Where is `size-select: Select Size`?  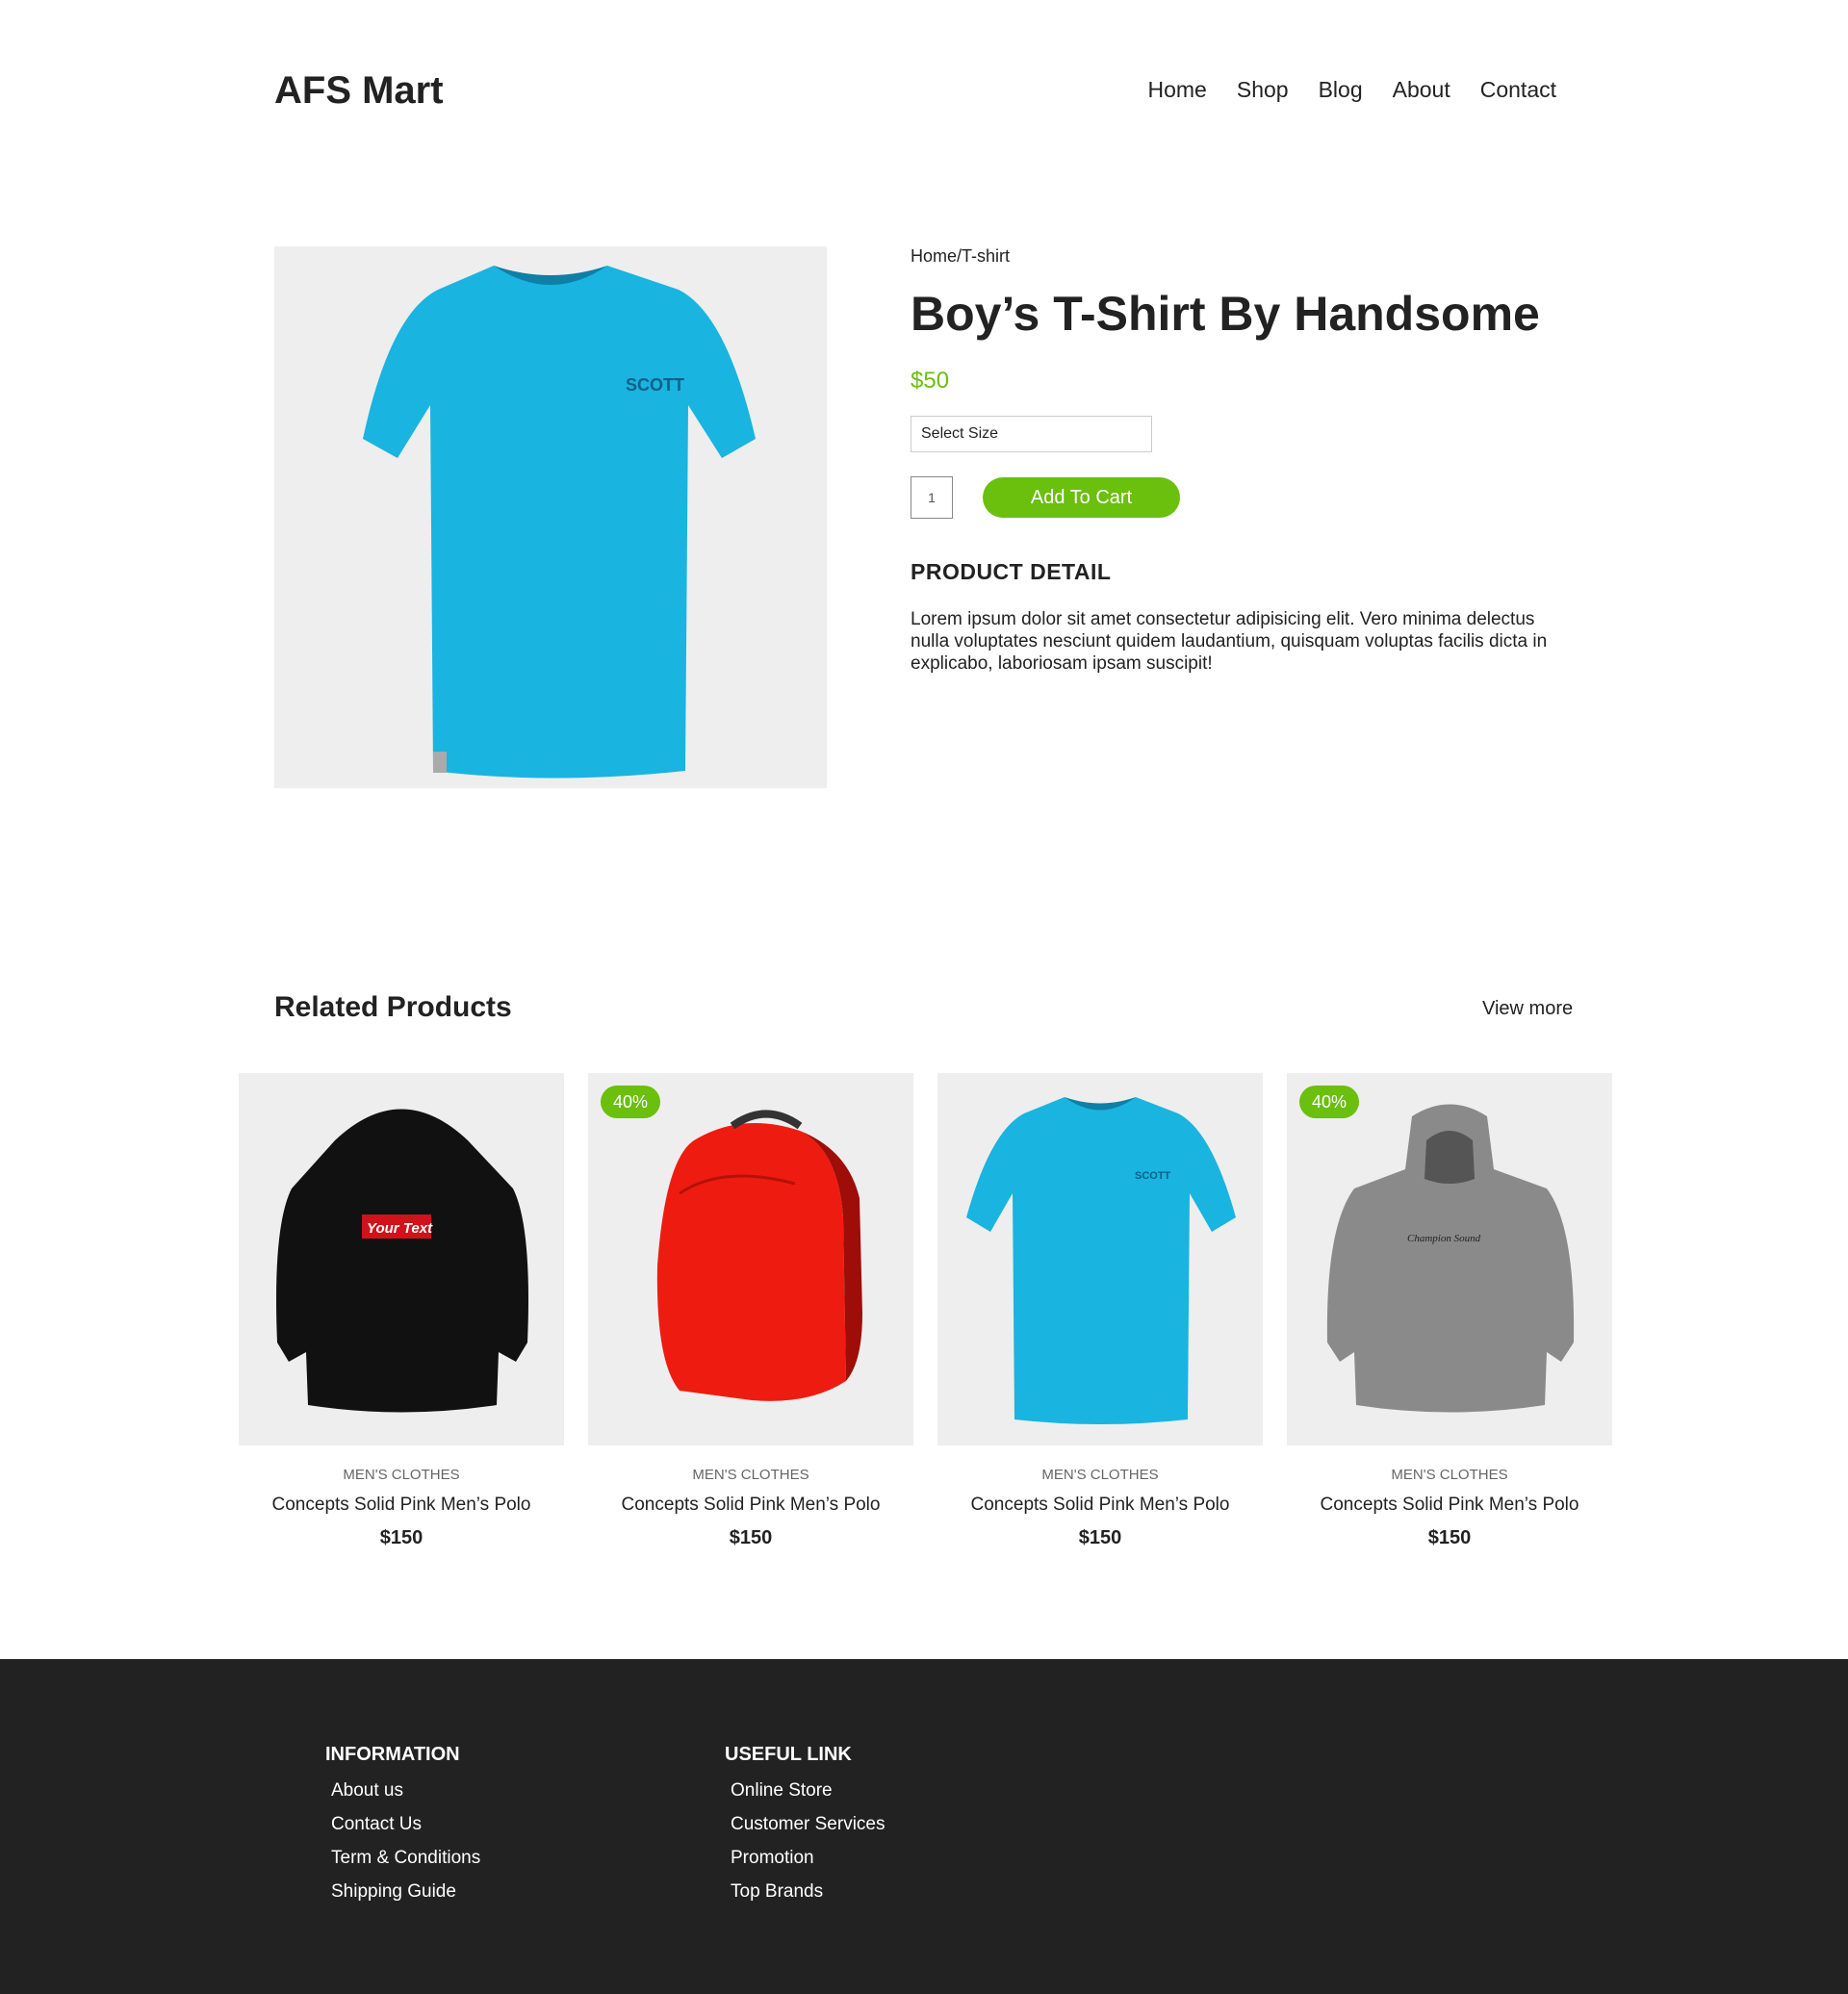
size-select: Select Size is located at coordinates (1031, 434).